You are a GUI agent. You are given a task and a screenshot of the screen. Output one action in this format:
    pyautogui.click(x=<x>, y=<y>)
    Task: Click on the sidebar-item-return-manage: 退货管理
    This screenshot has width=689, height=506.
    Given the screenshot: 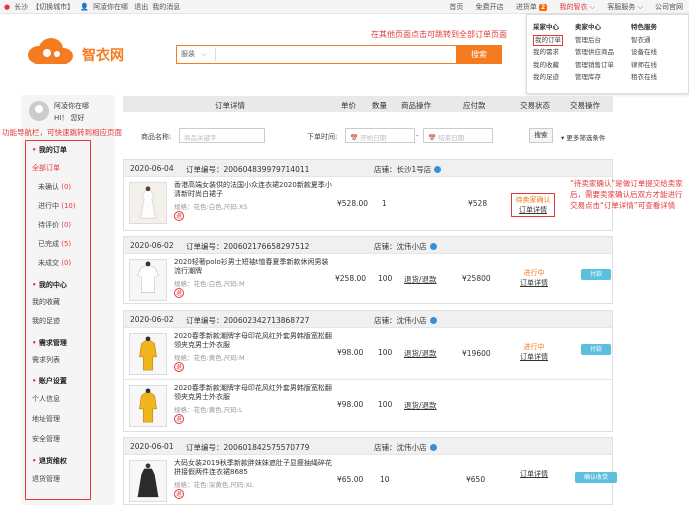 What is the action you would take?
    pyautogui.click(x=46, y=479)
    